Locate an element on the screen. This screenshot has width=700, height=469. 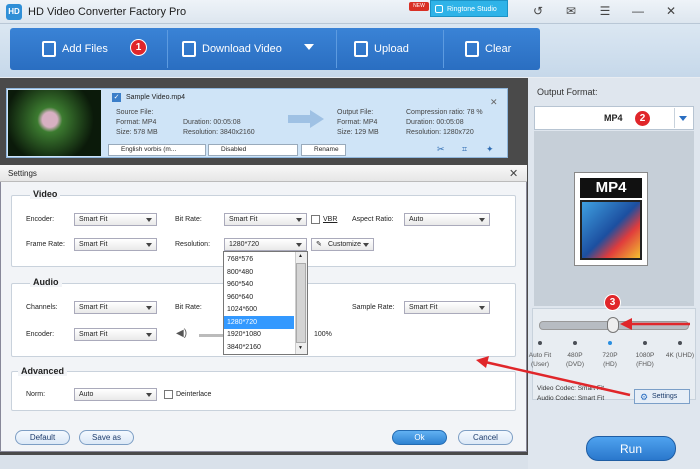
annotation-arrows is located at coordinates (583, 357).